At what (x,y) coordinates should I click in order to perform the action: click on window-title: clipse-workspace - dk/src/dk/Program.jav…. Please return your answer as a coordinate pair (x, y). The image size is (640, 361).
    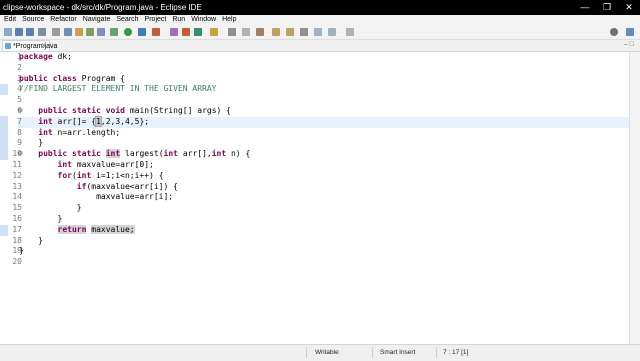
    Looking at the image, I should click on (102, 7).